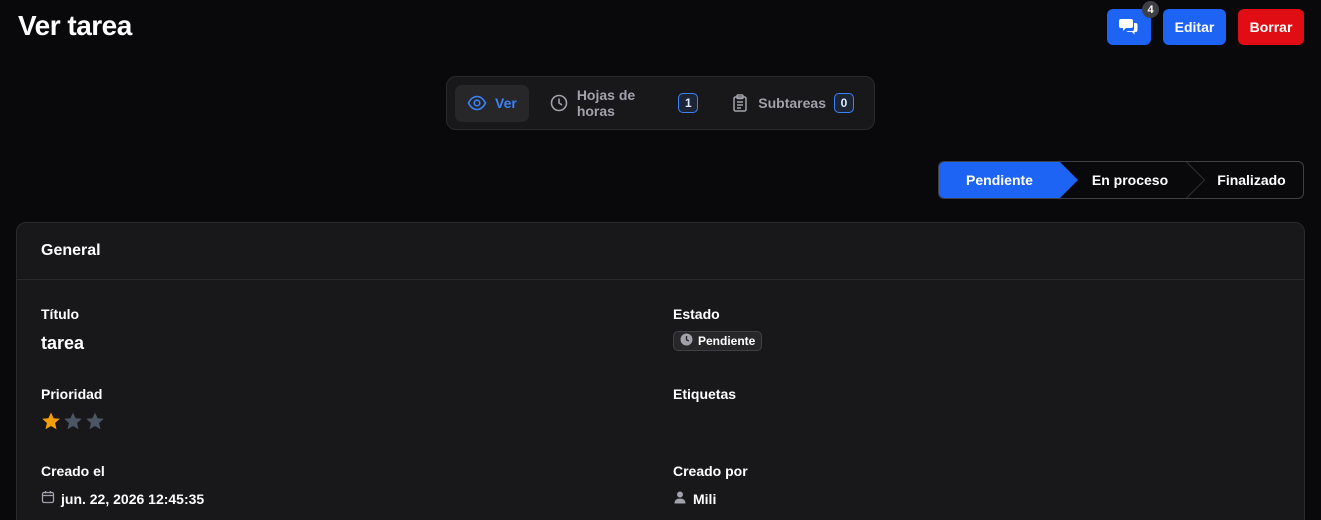 The image size is (1321, 520). I want to click on field-created-by: Creado por Mili, so click(710, 485).